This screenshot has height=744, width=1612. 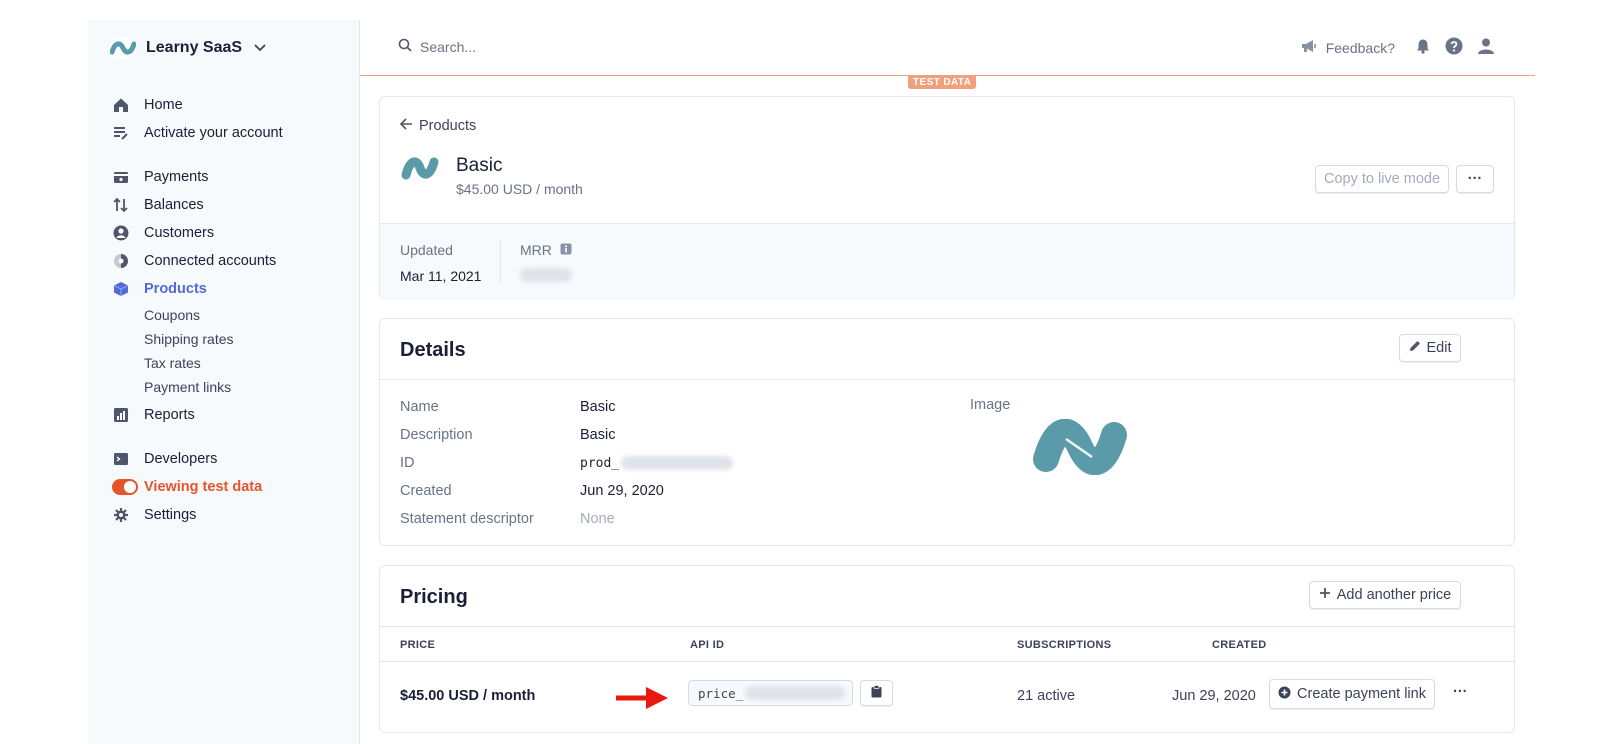 What do you see at coordinates (947, 379) in the screenshot?
I see `details-divider` at bounding box center [947, 379].